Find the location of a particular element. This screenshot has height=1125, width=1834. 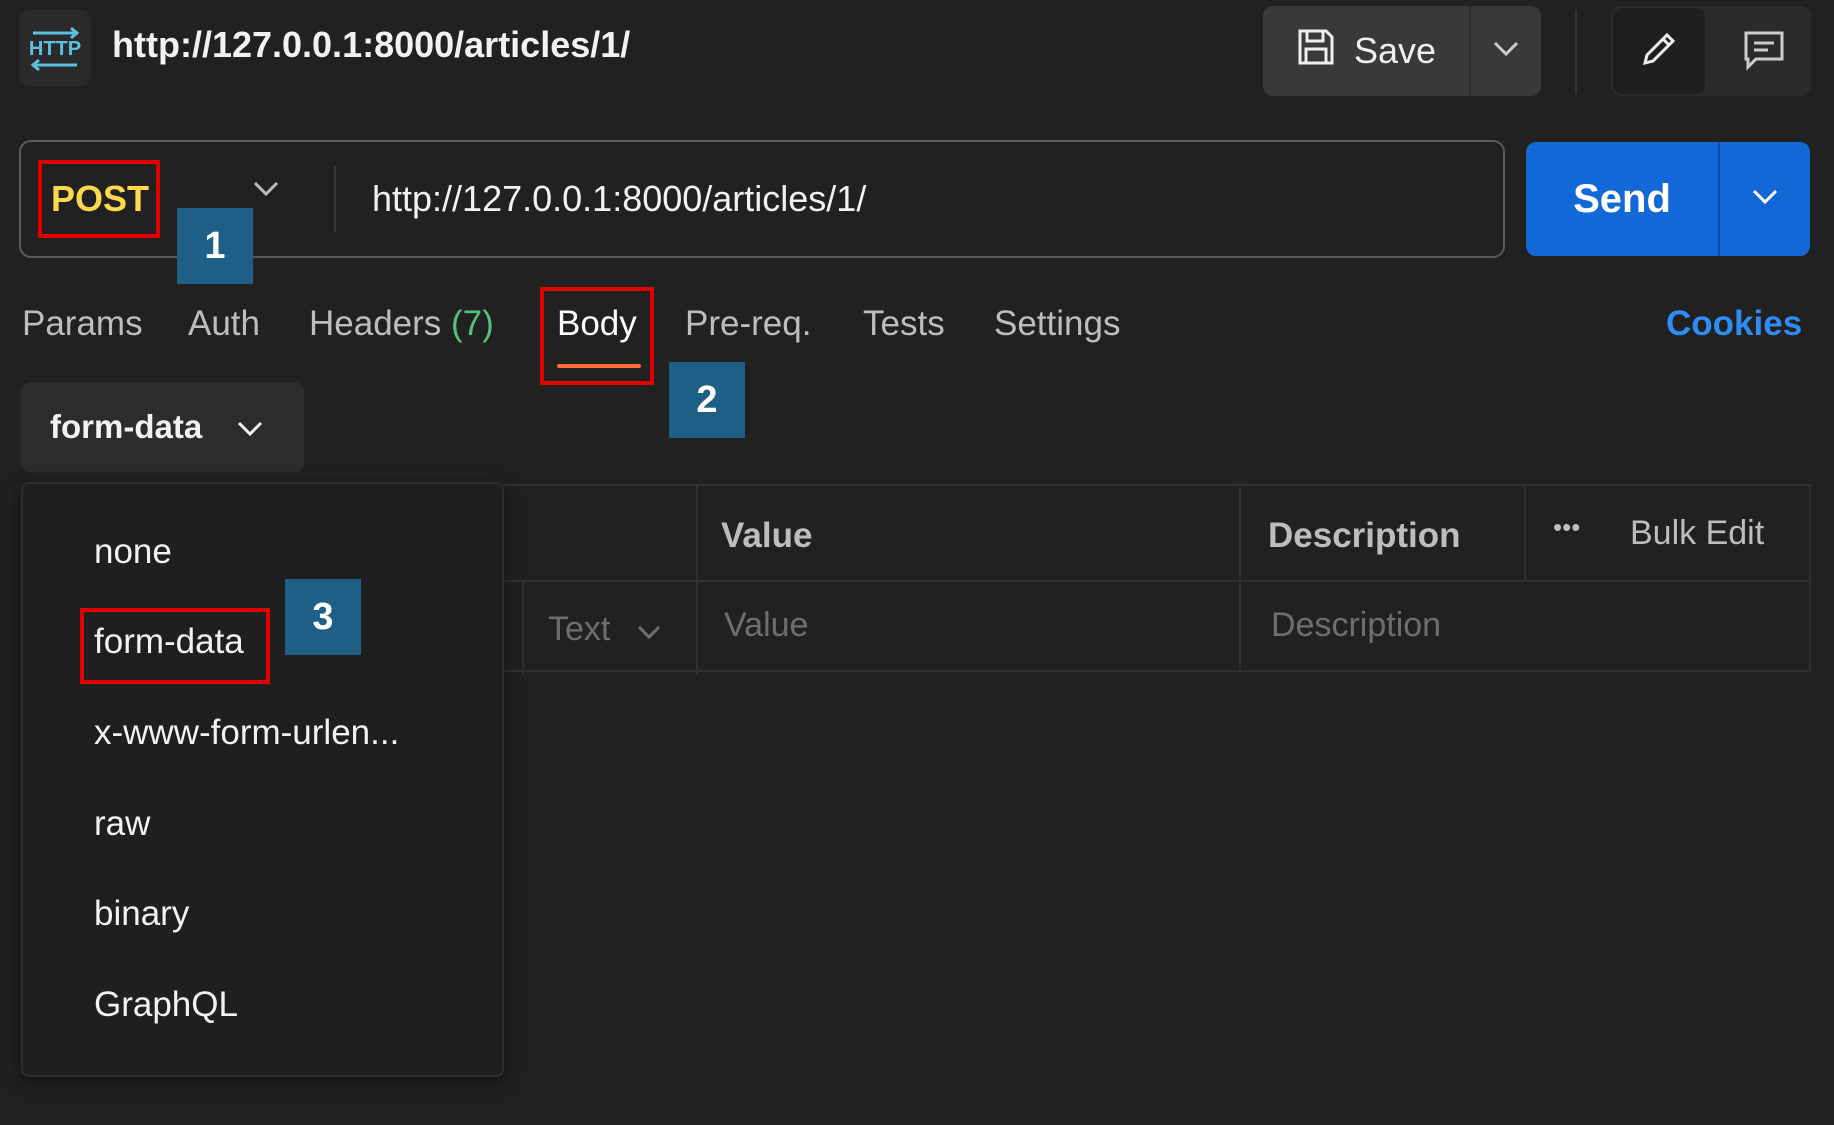

http-icon-text: HTTP is located at coordinates (55, 49).